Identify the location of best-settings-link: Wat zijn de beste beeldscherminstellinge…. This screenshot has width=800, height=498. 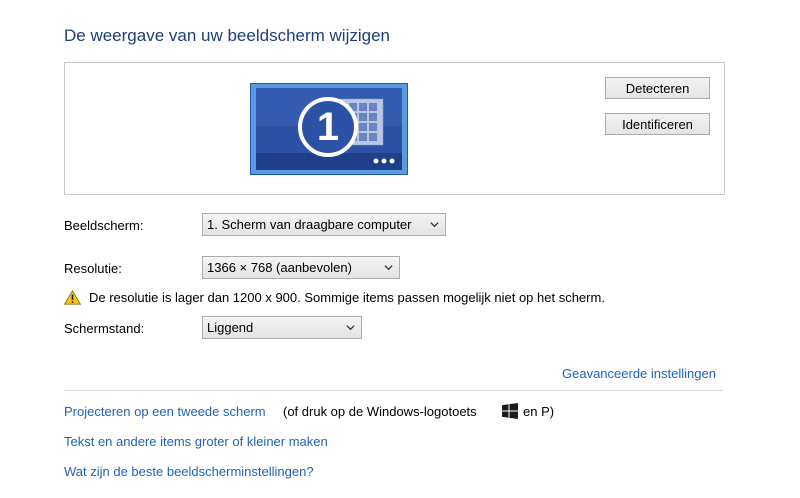
(189, 471).